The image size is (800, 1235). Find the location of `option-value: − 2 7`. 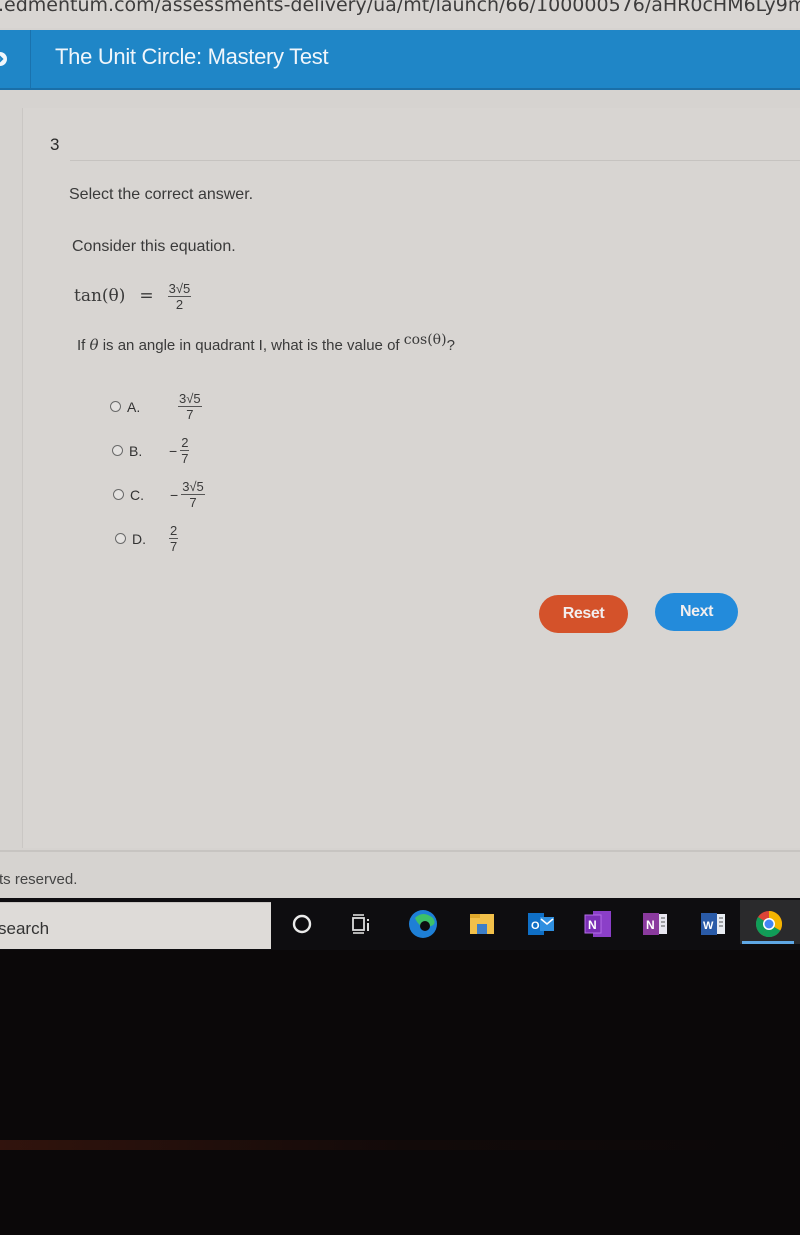

option-value: − 2 7 is located at coordinates (179, 450).